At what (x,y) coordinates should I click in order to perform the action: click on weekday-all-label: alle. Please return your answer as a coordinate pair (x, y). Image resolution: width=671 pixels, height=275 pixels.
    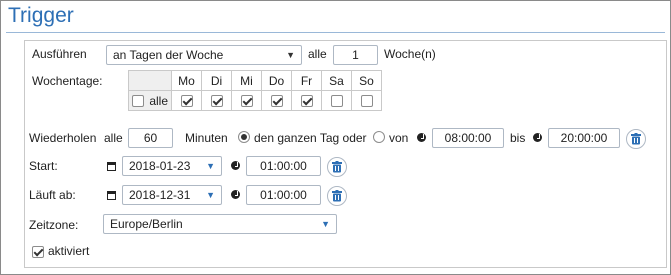
    Looking at the image, I should click on (159, 100).